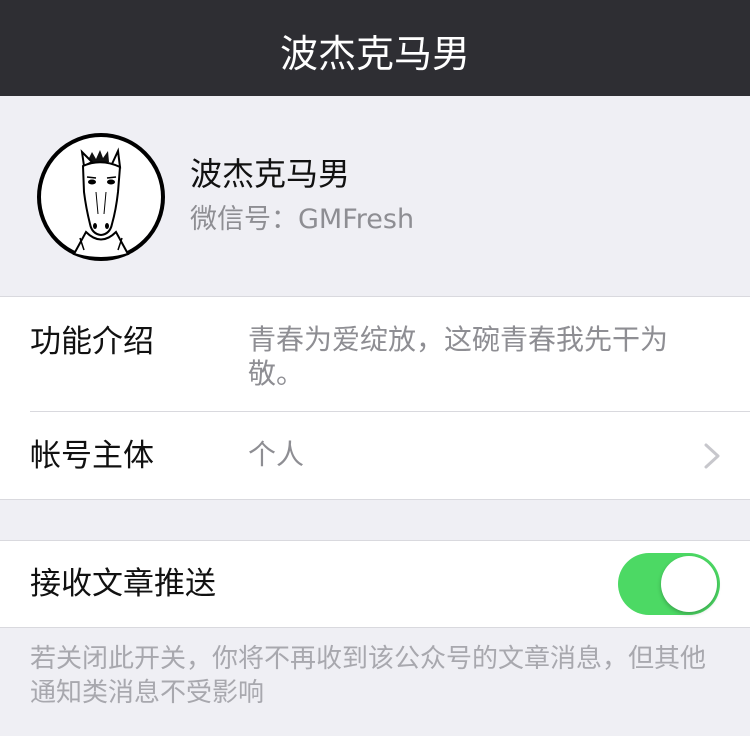  What do you see at coordinates (101, 197) in the screenshot?
I see `horse-avatar-icon` at bounding box center [101, 197].